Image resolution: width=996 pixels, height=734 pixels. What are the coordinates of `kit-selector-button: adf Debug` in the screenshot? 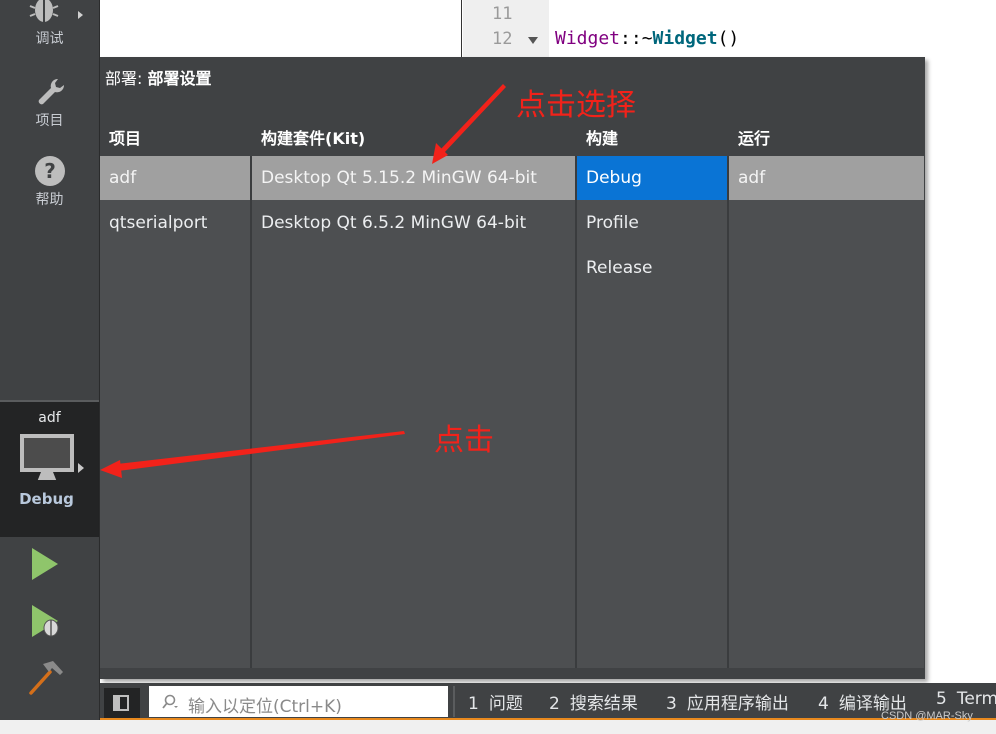 It's located at (49, 468).